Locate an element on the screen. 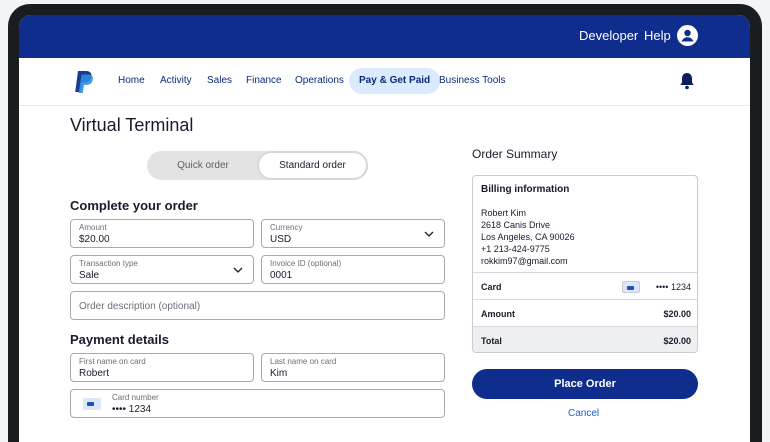 This screenshot has height=442, width=770. amount-field: Amount $20.00 is located at coordinates (162, 233).